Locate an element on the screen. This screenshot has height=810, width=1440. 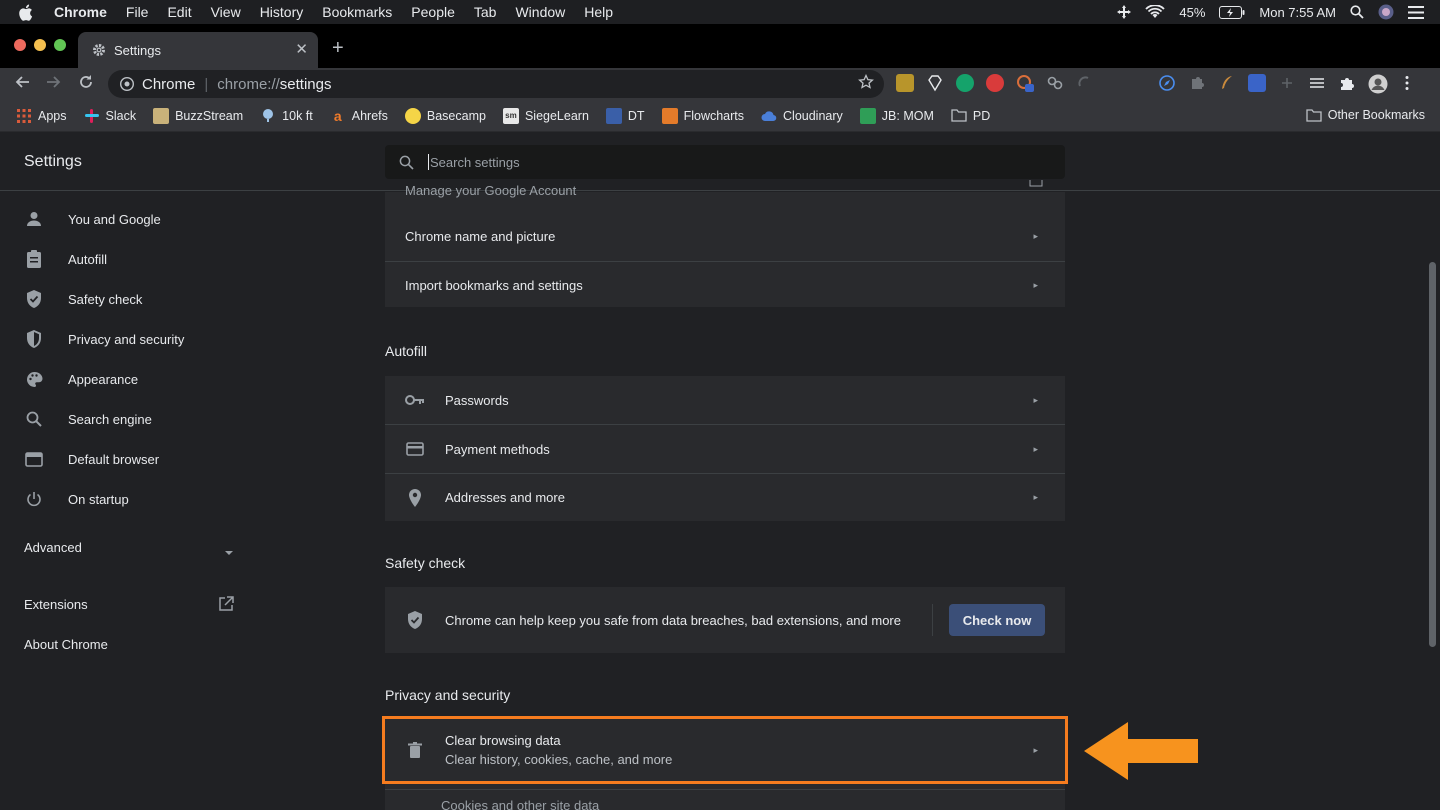
reload-icon is located at coordinates (86, 84).